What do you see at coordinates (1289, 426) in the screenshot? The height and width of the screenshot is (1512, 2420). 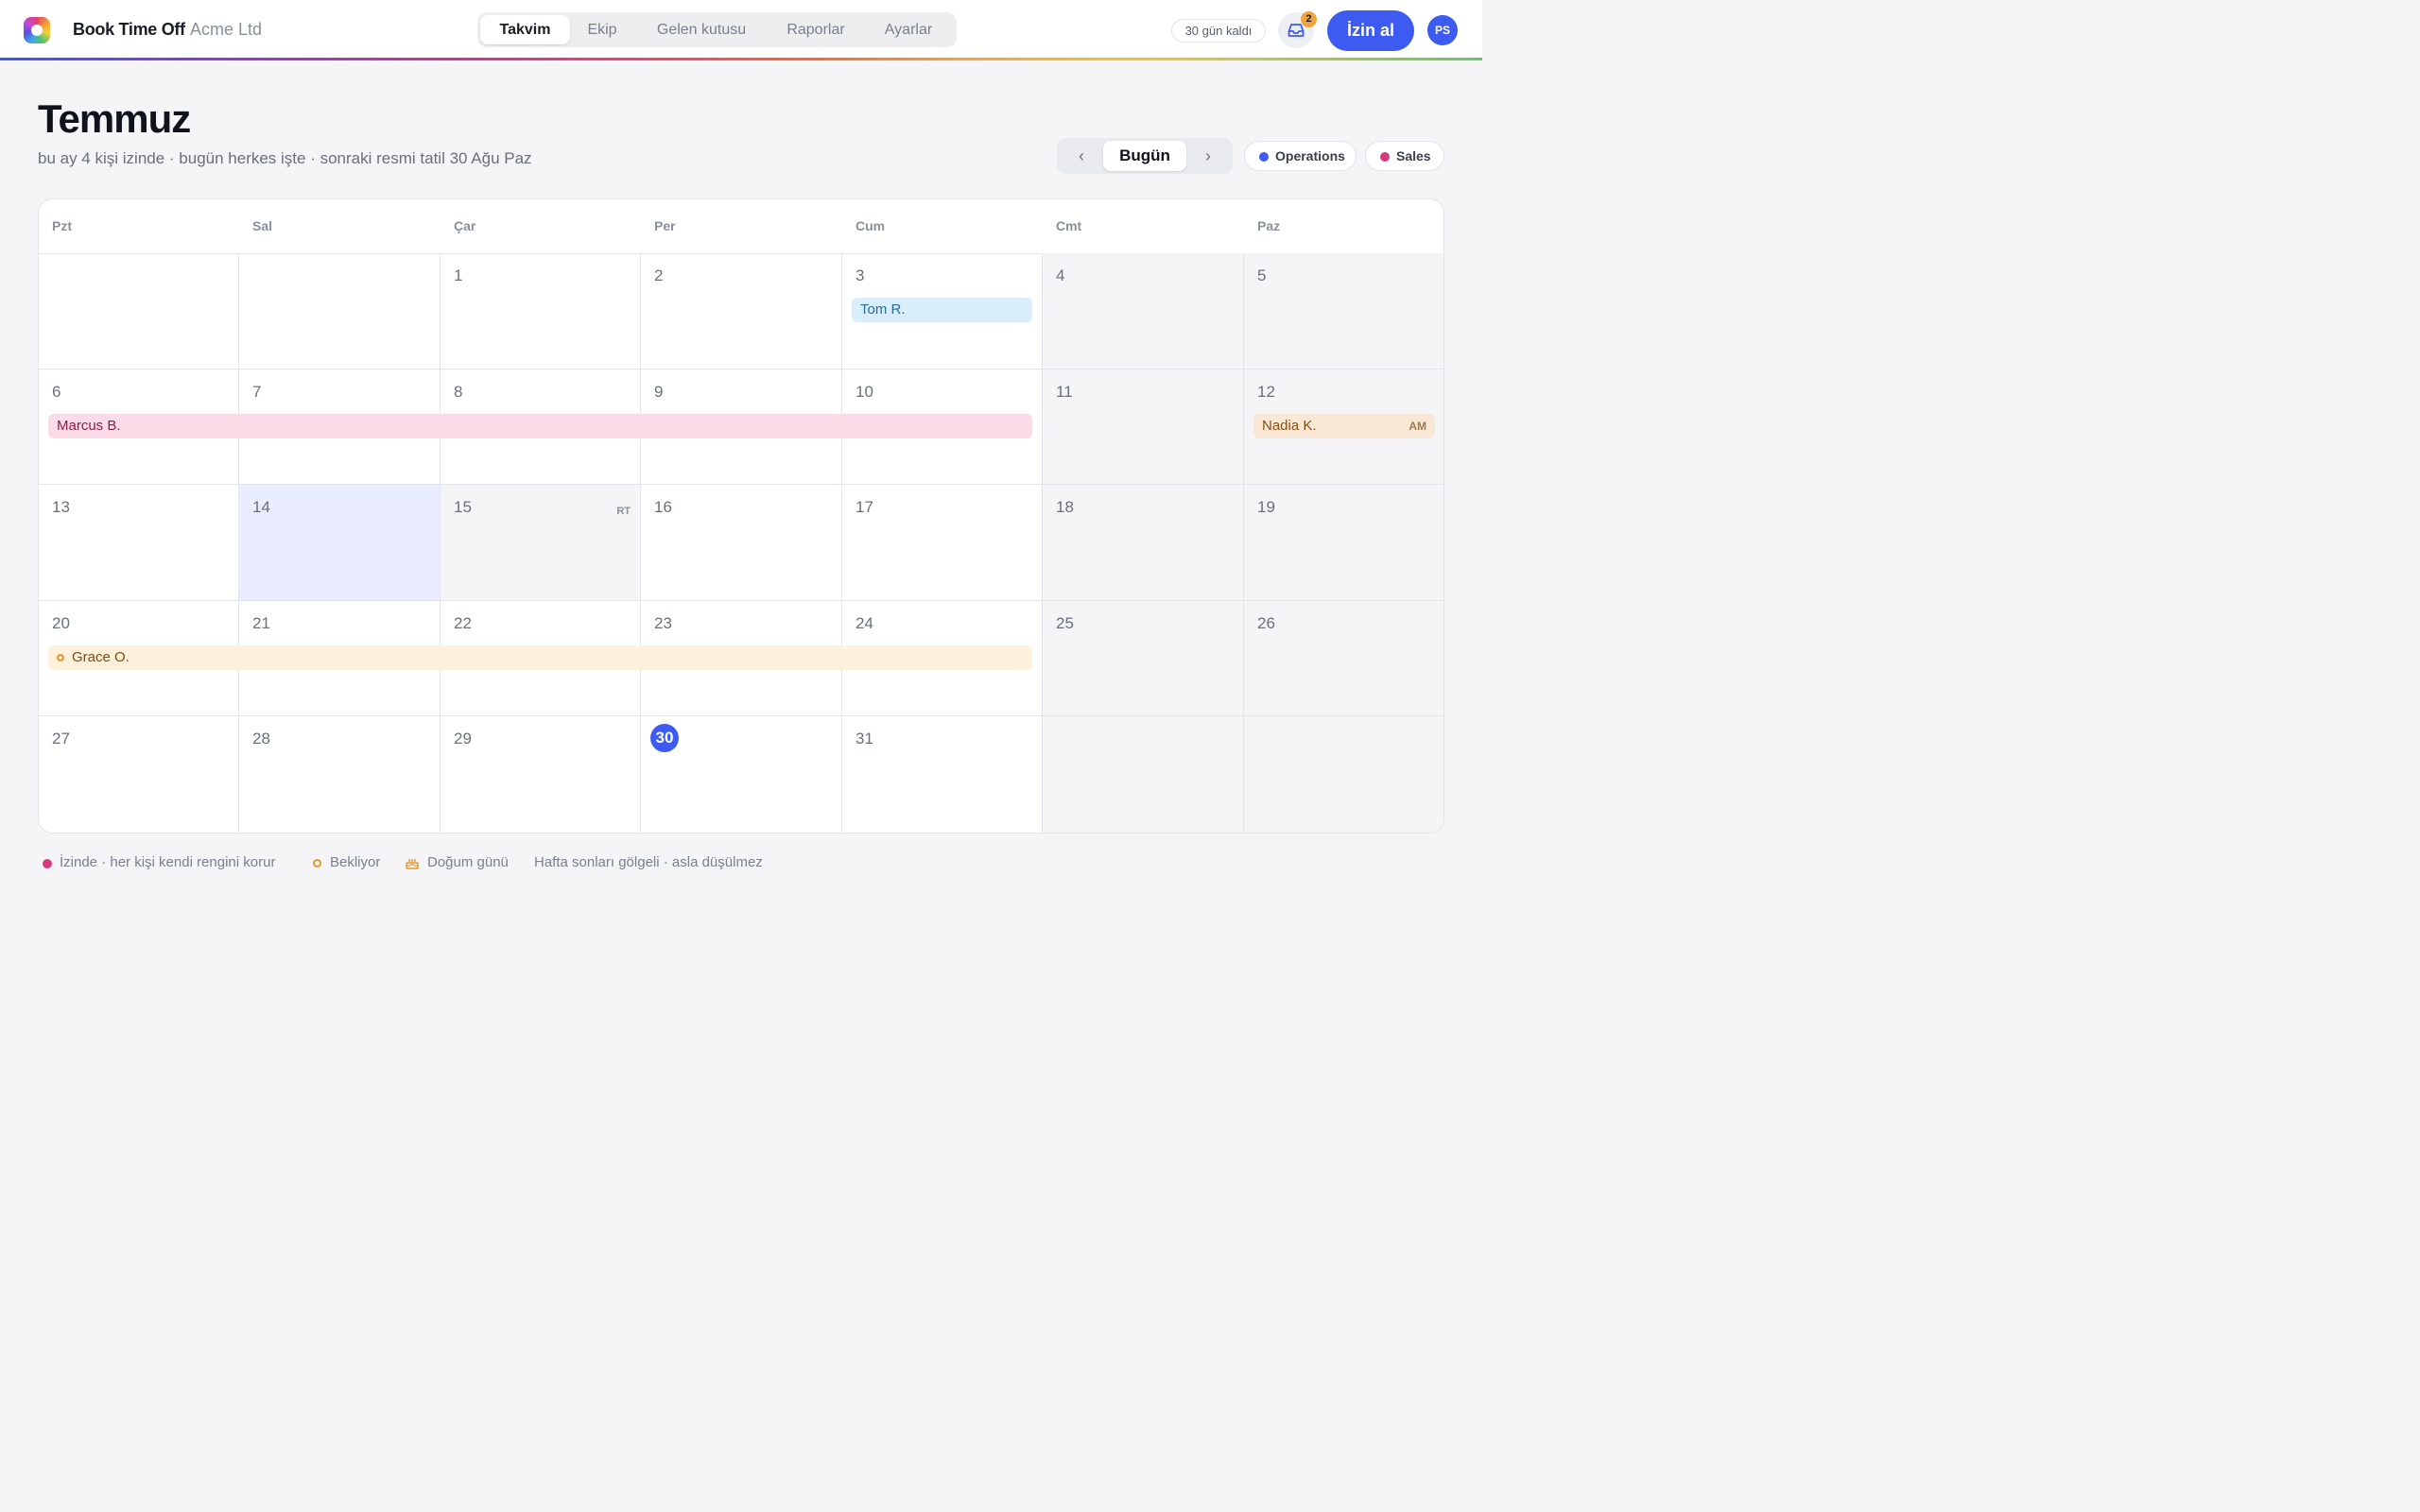 I see `leave-event-nadia-name: Nadia K.` at bounding box center [1289, 426].